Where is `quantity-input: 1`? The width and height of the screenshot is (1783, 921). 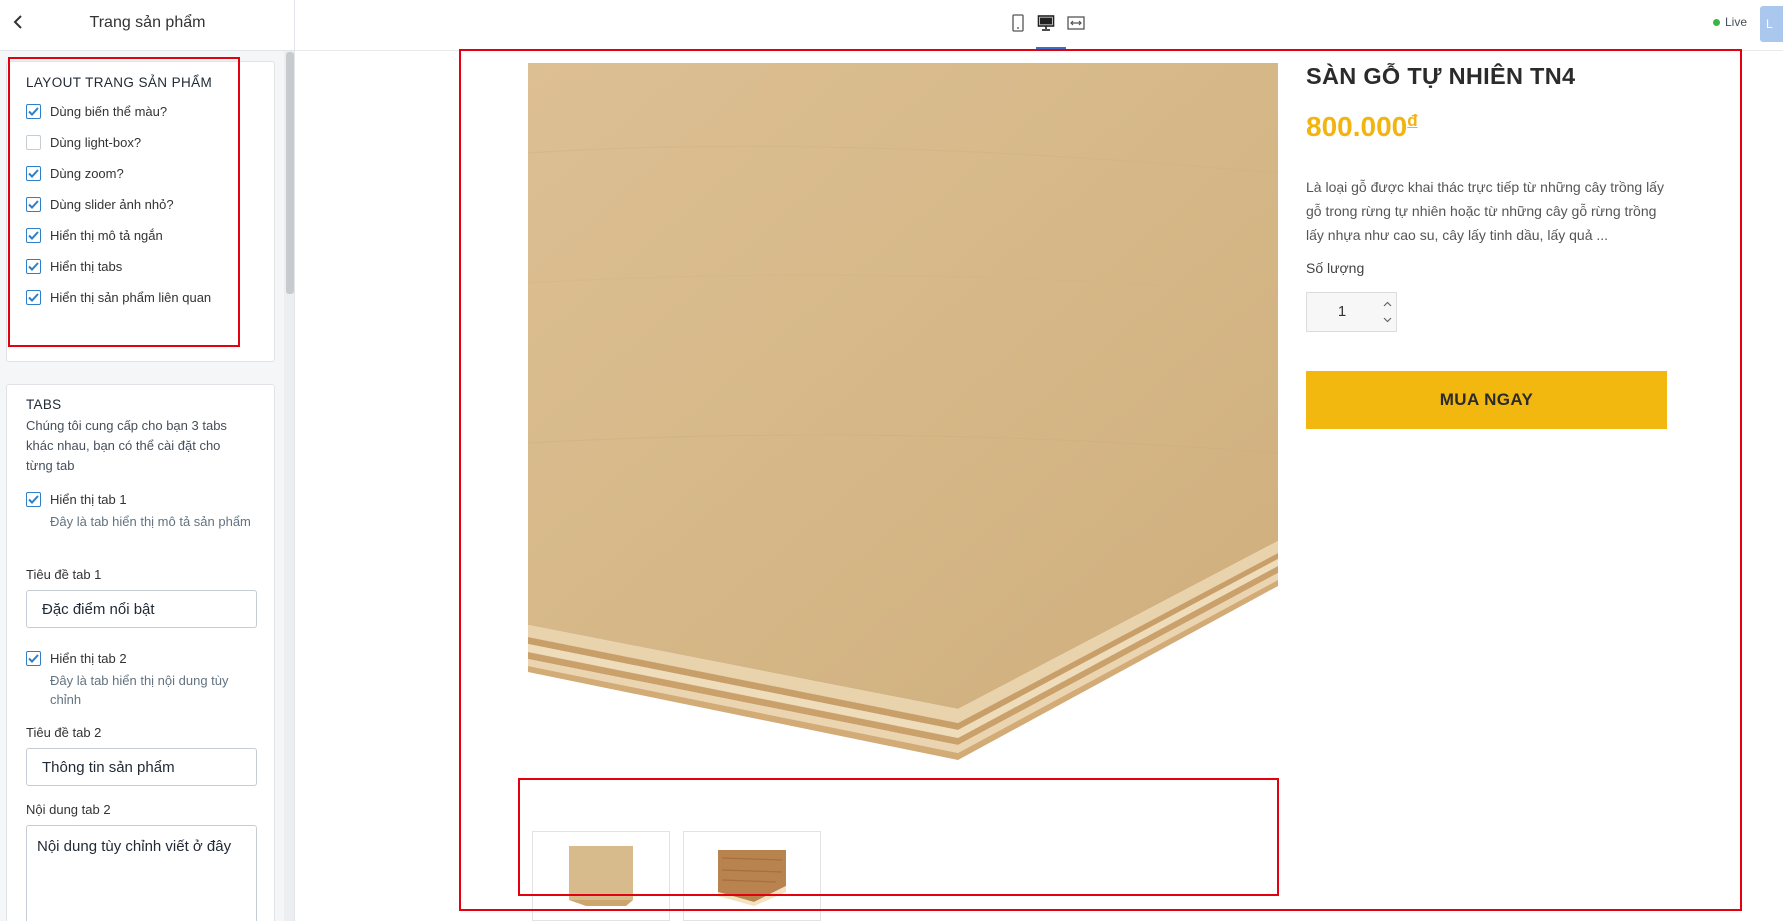
quantity-input: 1 is located at coordinates (1342, 312).